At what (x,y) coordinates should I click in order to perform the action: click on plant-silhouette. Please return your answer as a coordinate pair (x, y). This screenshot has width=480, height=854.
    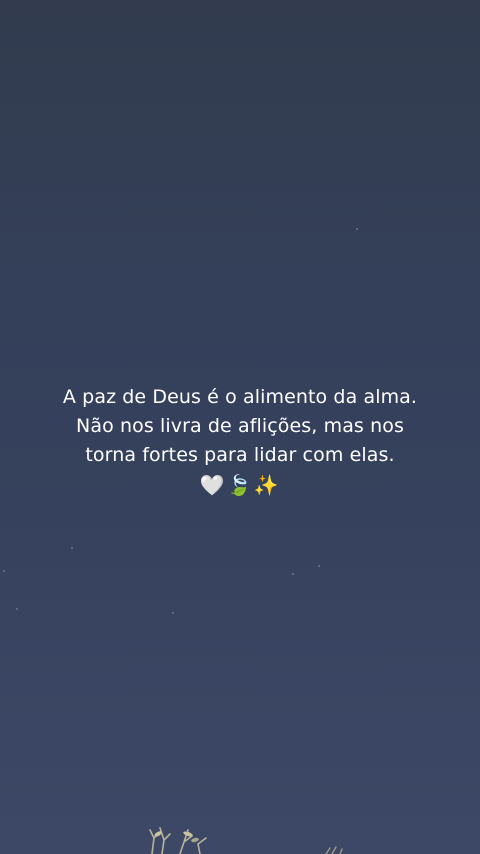
    Looking at the image, I should click on (178, 840).